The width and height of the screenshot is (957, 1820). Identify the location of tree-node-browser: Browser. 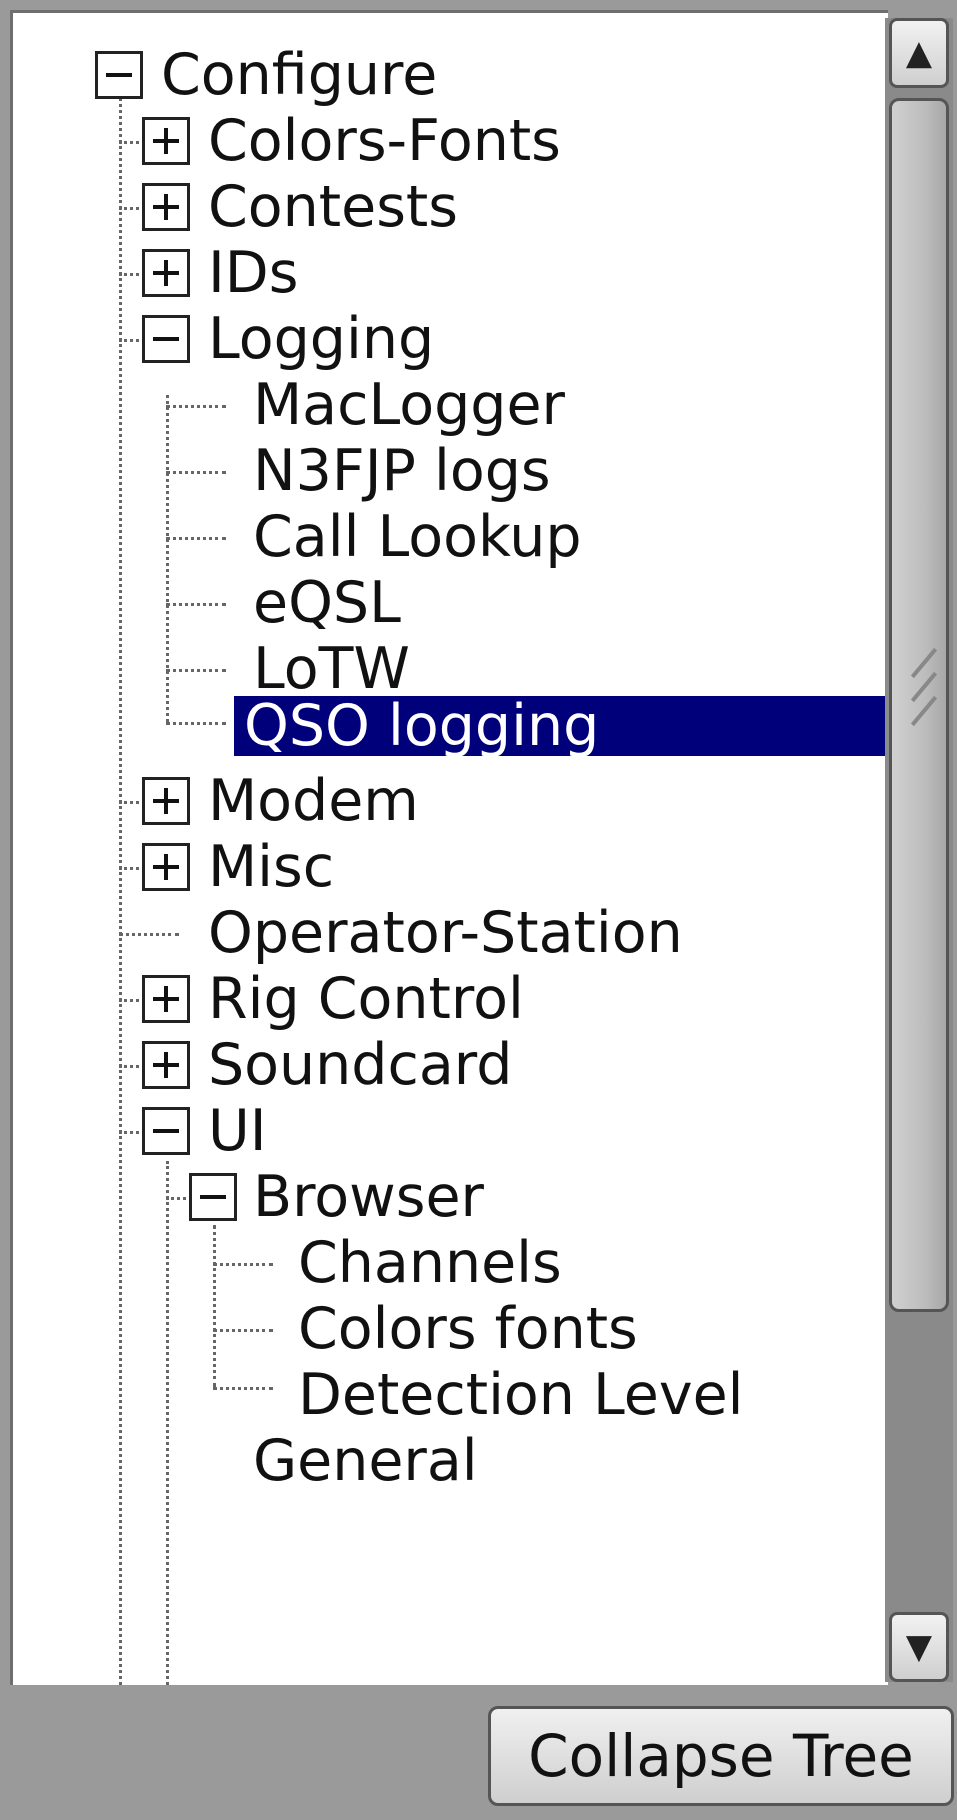
(368, 1197).